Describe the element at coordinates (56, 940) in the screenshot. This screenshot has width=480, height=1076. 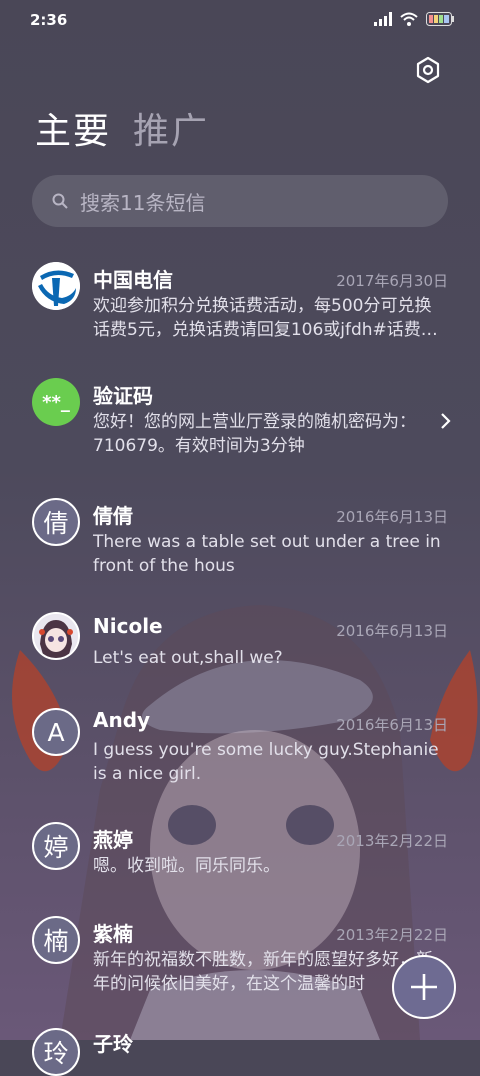
I see `avatar: 楠` at that location.